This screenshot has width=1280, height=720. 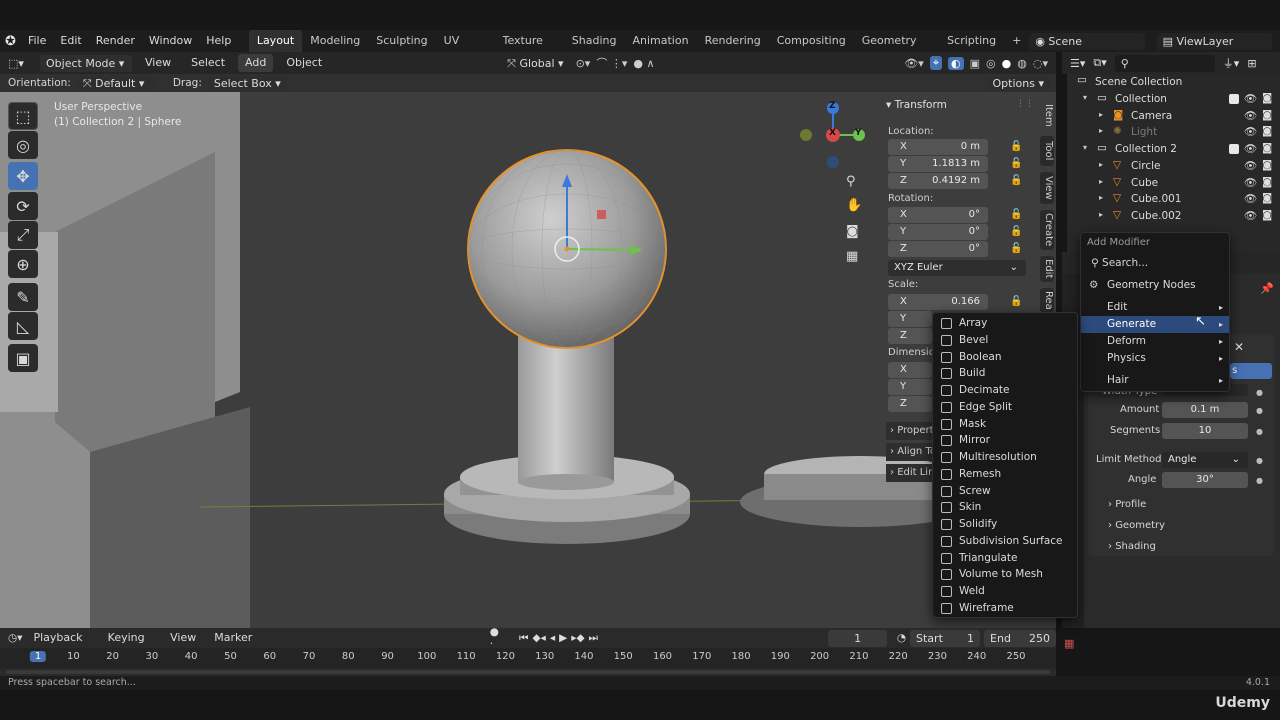 What do you see at coordinates (528, 672) in the screenshot?
I see `timeline-scrollbar` at bounding box center [528, 672].